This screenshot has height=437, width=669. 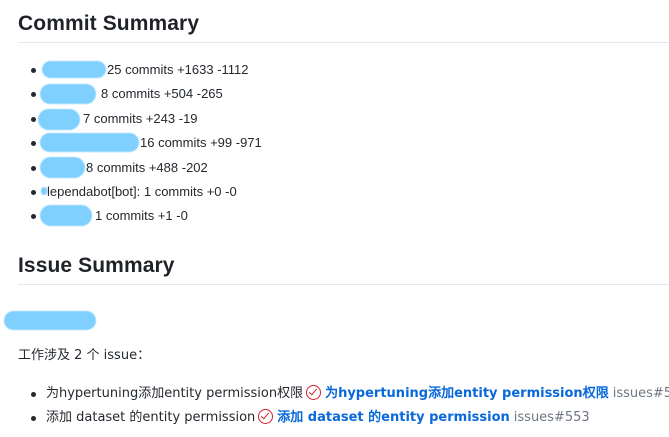 I want to click on commit-stats: 8 commits +488 -202, so click(x=147, y=167).